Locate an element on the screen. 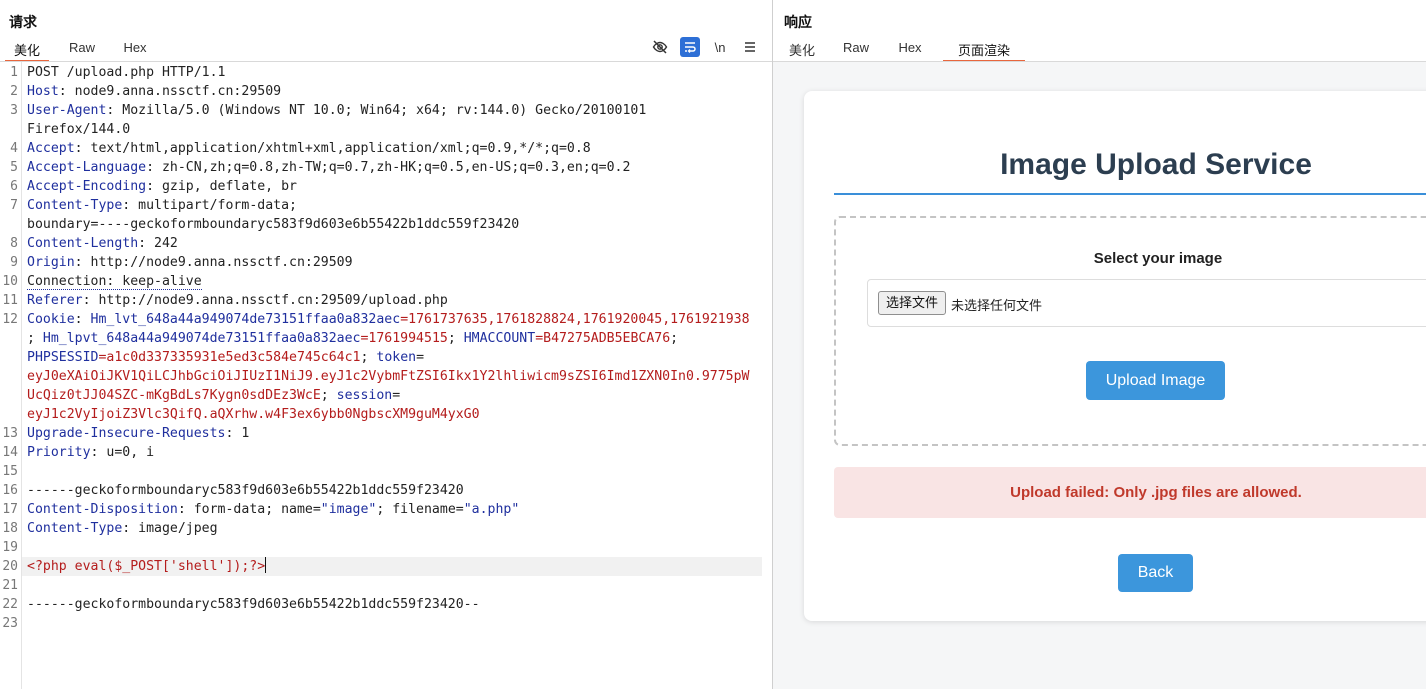  header-name: User-Agent is located at coordinates (67, 110).